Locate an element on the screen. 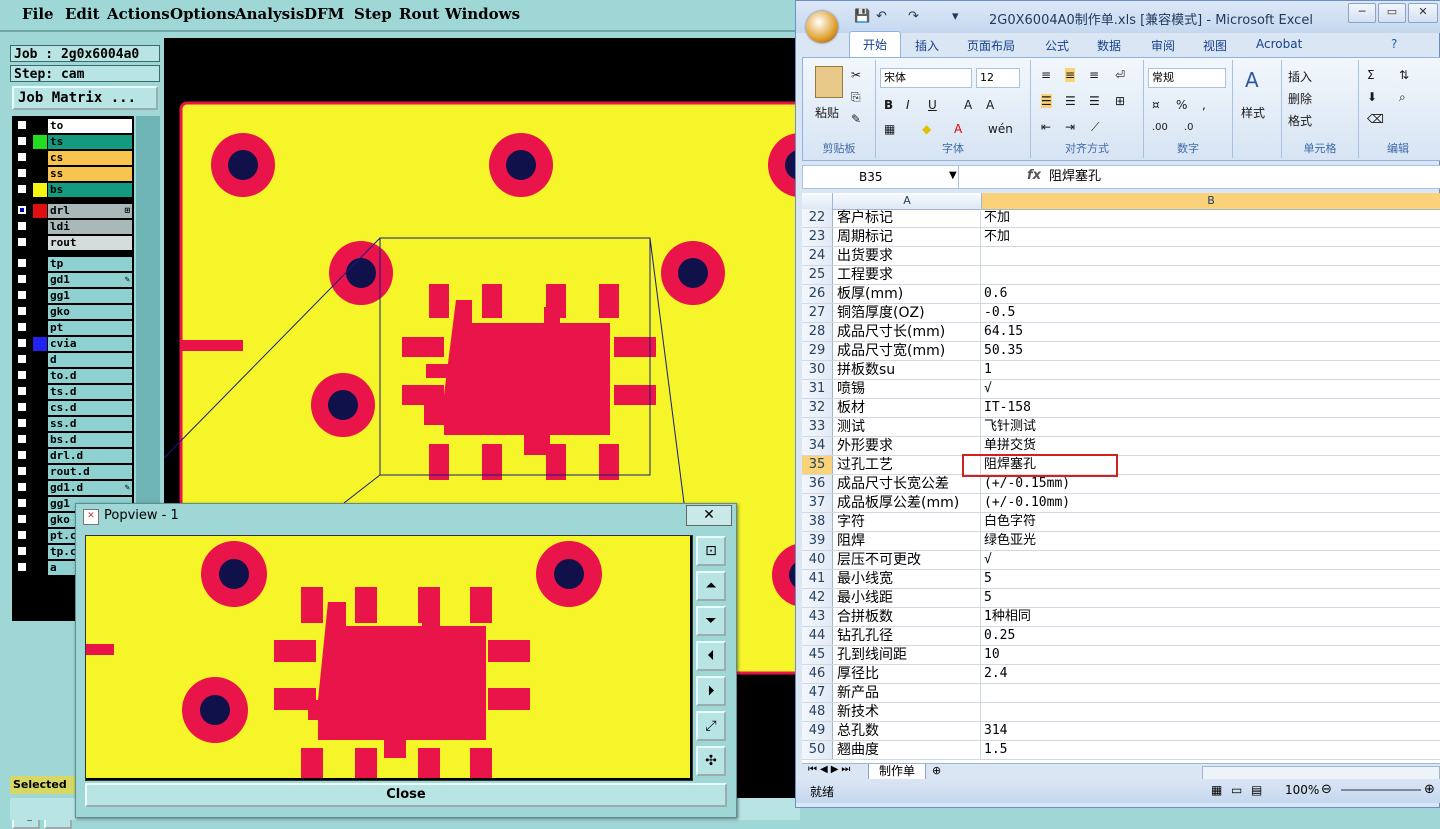 This screenshot has height=829, width=1440. autosum-icon: Σ is located at coordinates (1371, 75).